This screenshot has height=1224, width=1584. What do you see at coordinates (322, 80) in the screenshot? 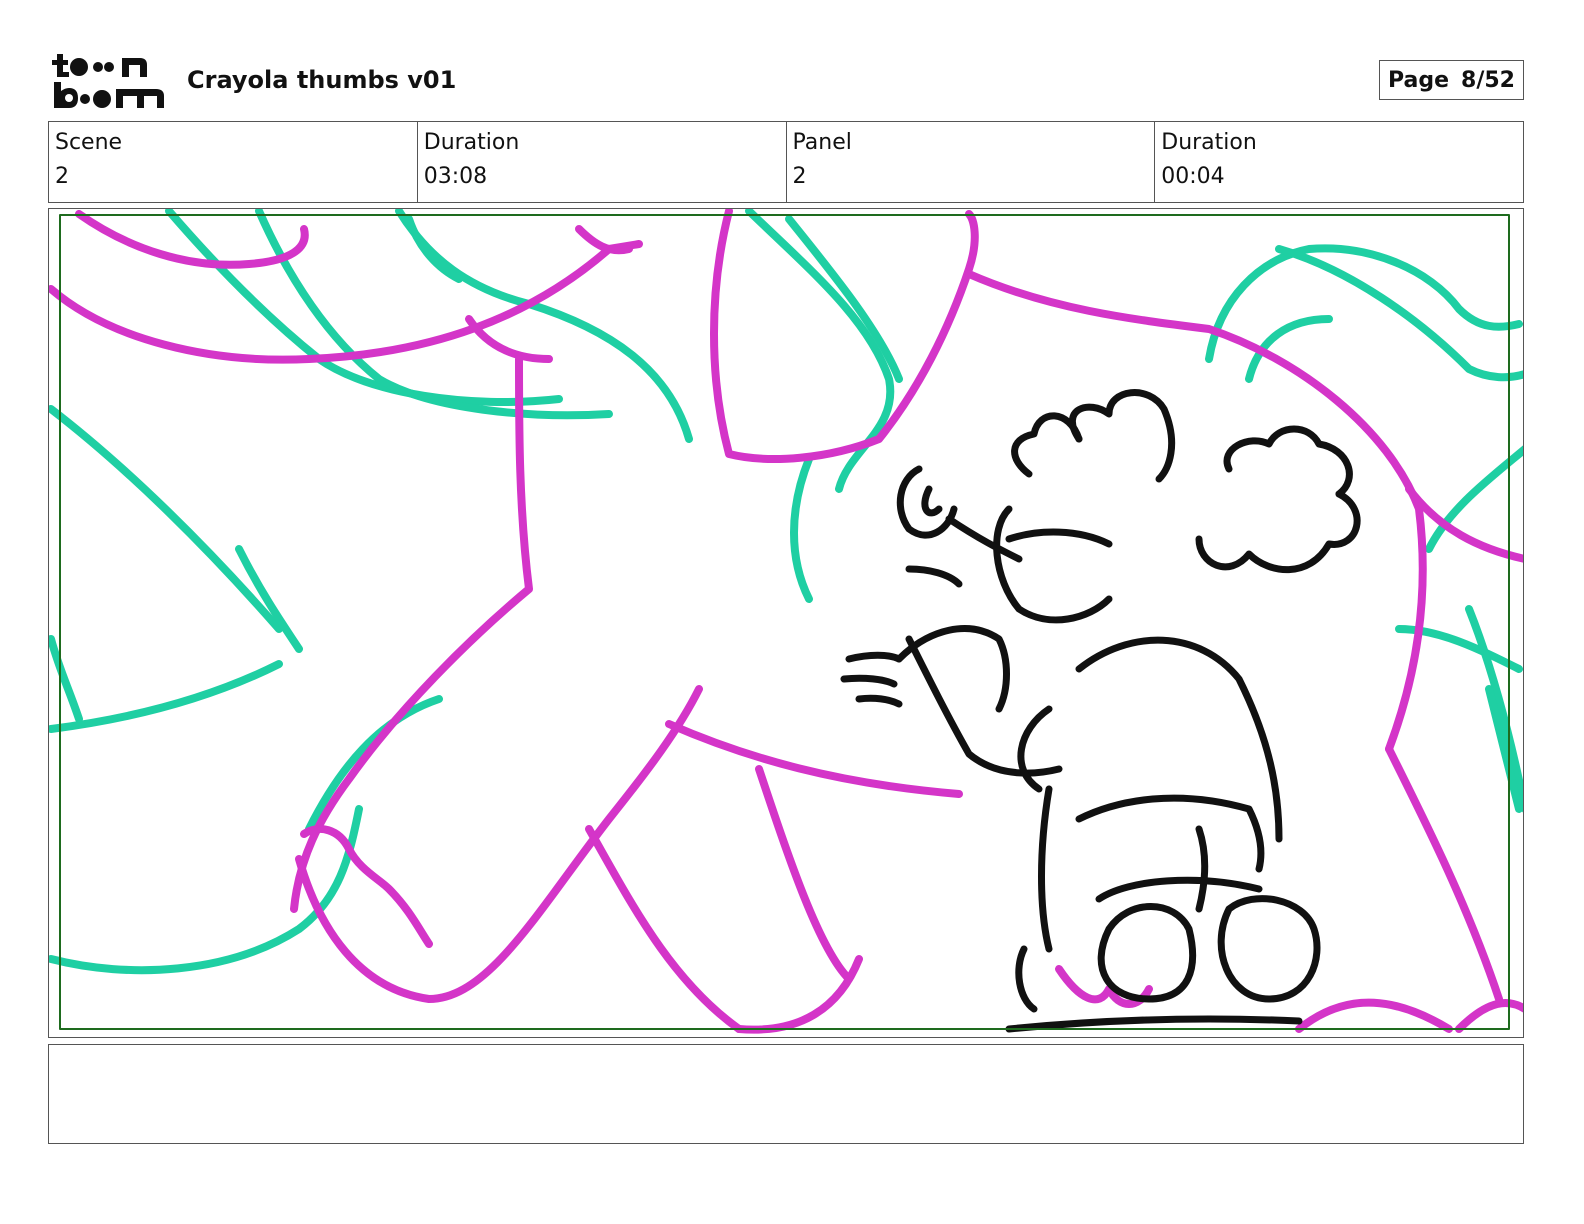
I see `document-title: Crayola thumbs v01` at bounding box center [322, 80].